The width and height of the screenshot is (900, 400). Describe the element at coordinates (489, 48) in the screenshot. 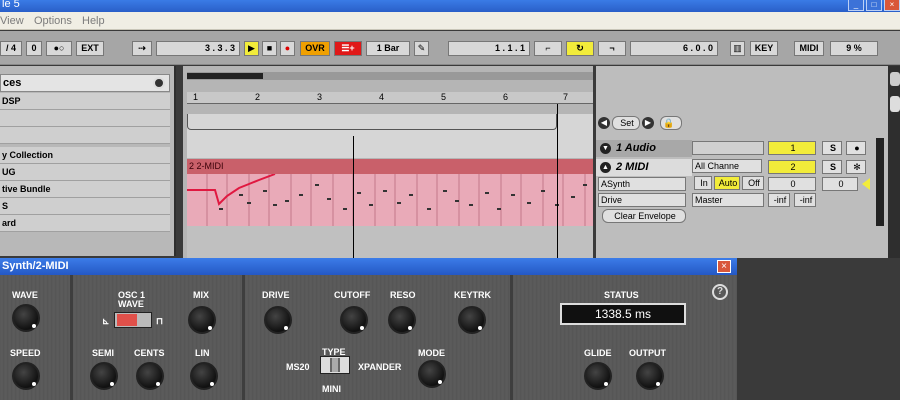

I see `loop-start: 1 . 1 . 1` at that location.